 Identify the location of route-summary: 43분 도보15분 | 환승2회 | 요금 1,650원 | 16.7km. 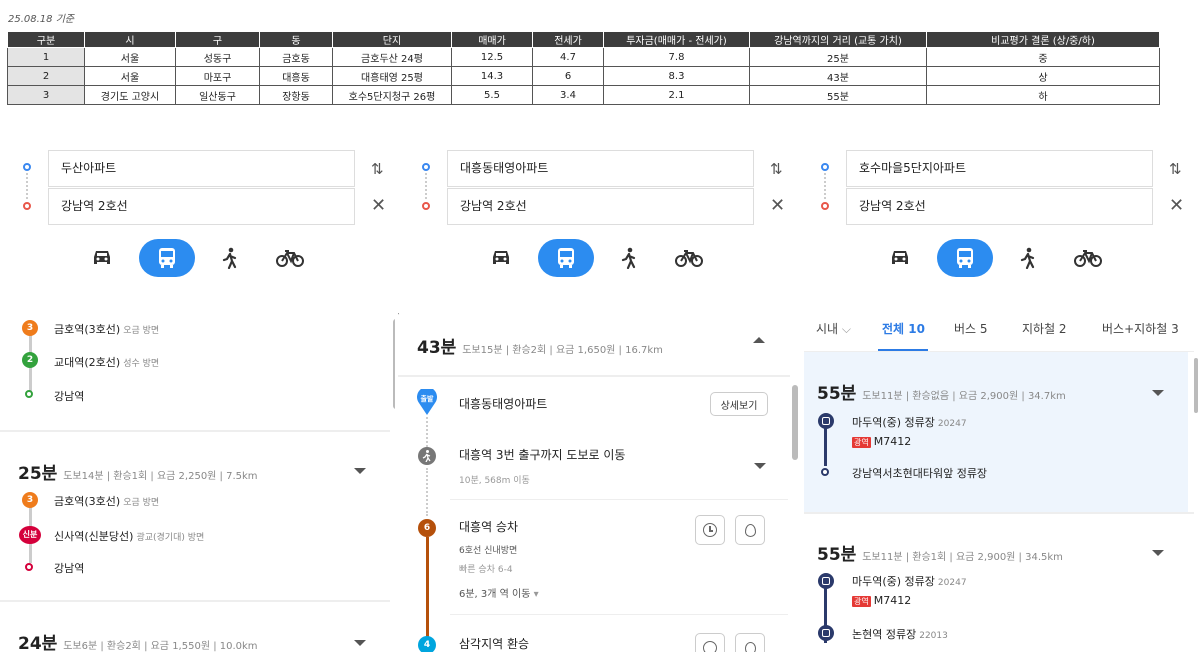
(540, 345).